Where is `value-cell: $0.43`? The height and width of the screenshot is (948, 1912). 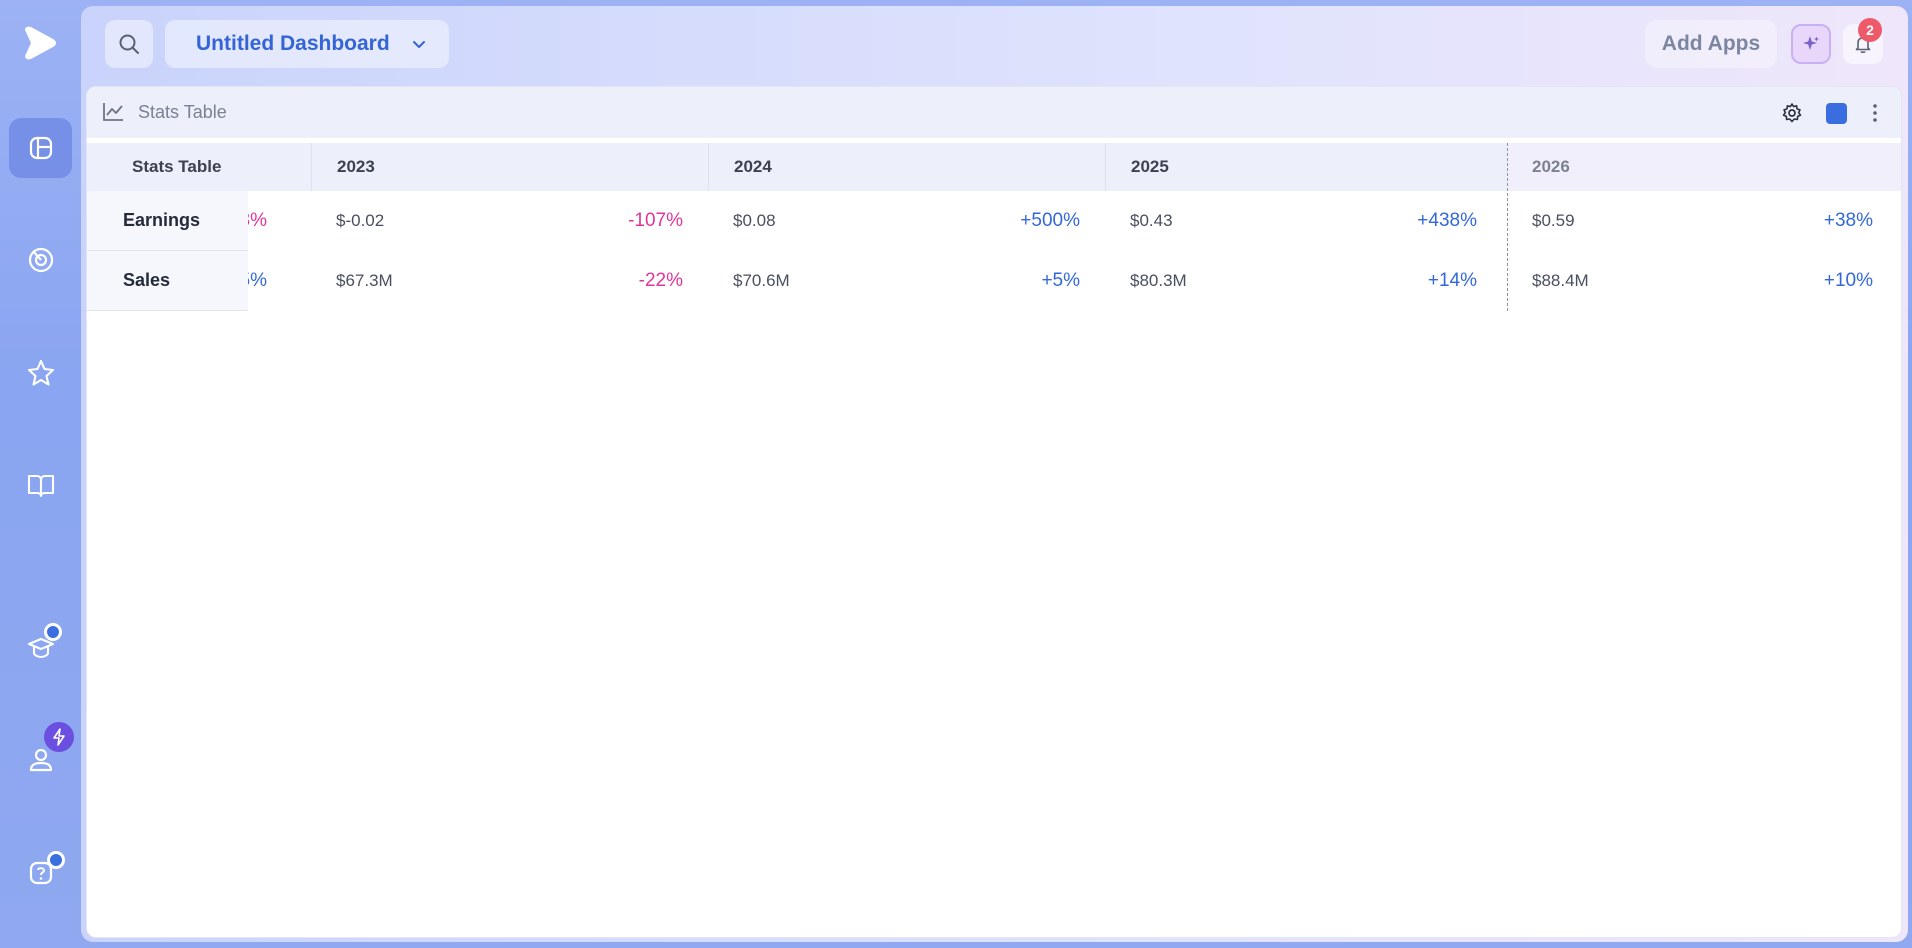 value-cell: $0.43 is located at coordinates (1151, 220).